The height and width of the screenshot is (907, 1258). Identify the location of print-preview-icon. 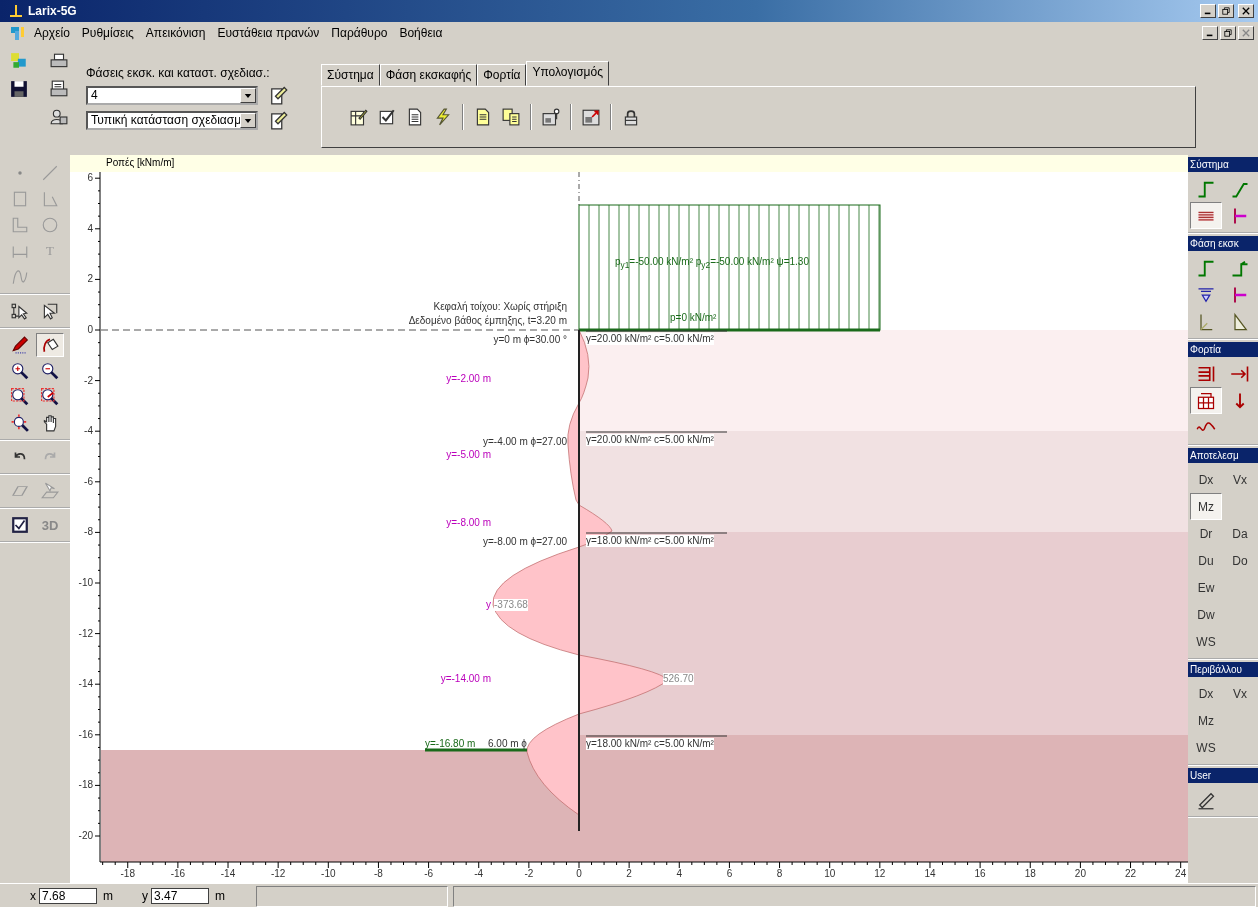
(59, 89).